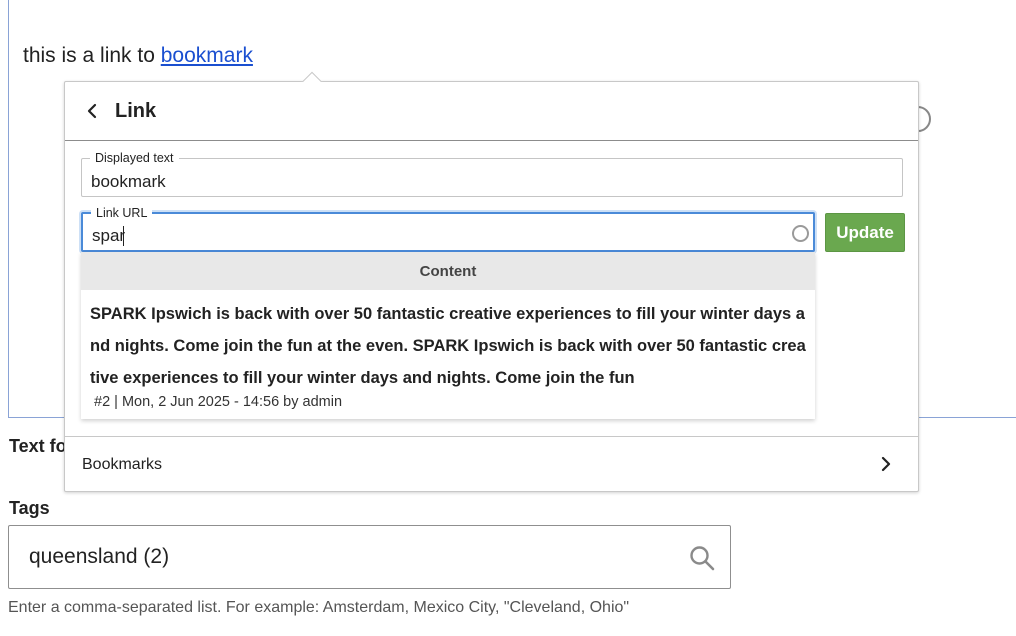 This screenshot has width=1016, height=636. I want to click on chevron-left-icon, so click(92, 111).